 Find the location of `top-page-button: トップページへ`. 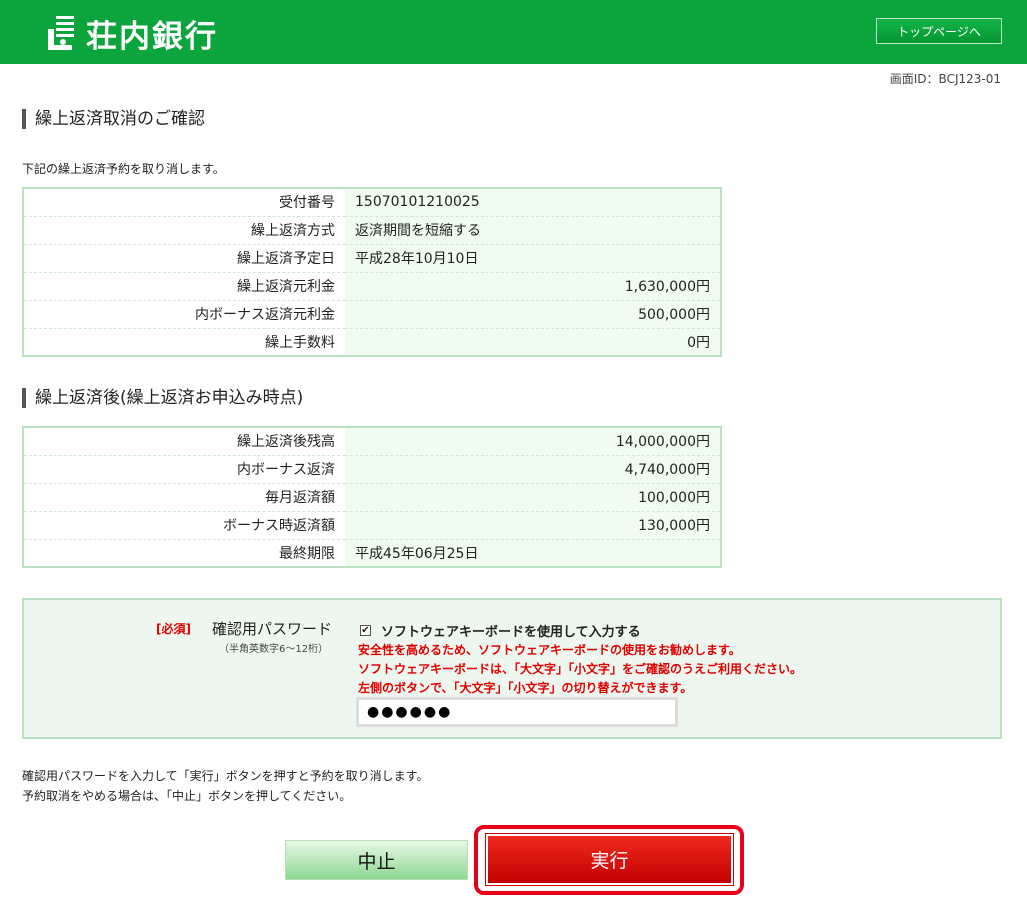

top-page-button: トップページへ is located at coordinates (939, 31).